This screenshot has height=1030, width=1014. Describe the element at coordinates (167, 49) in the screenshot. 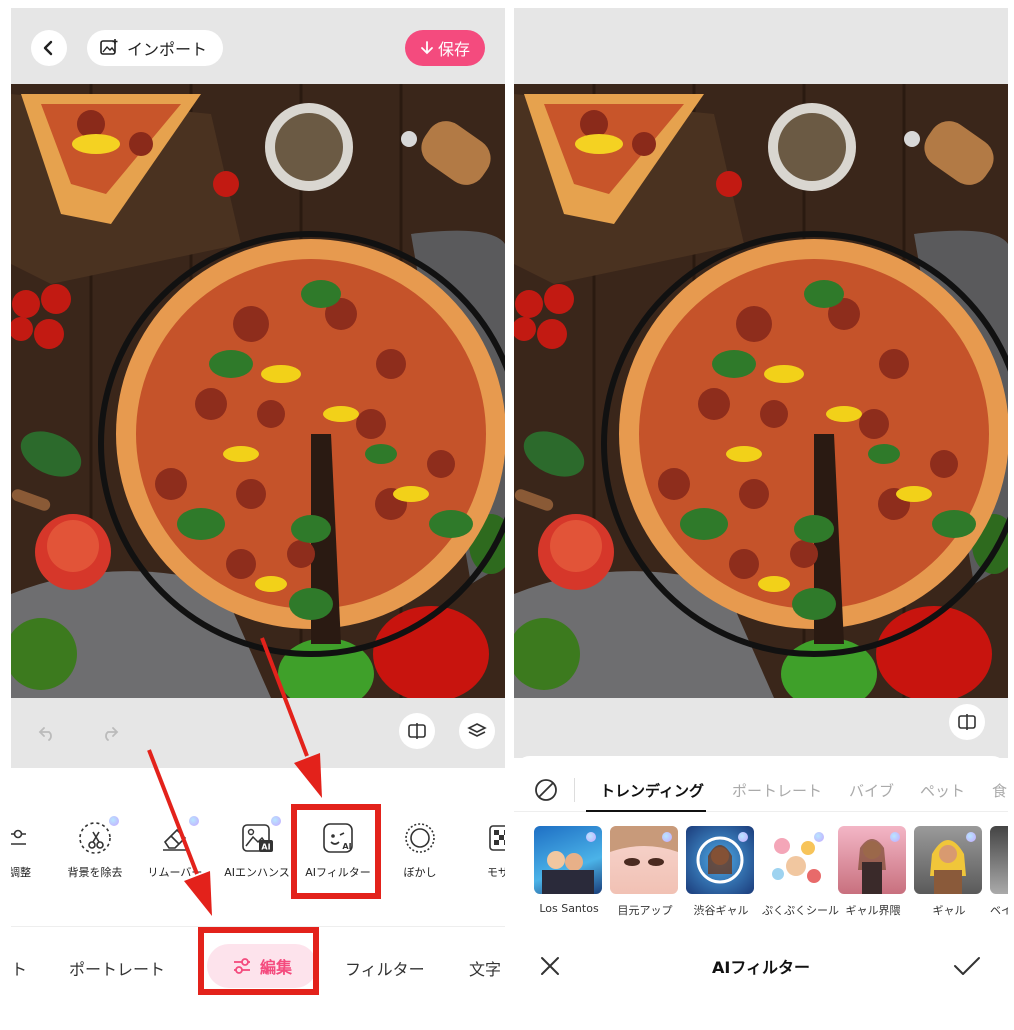

I see `import-label: インポート` at that location.